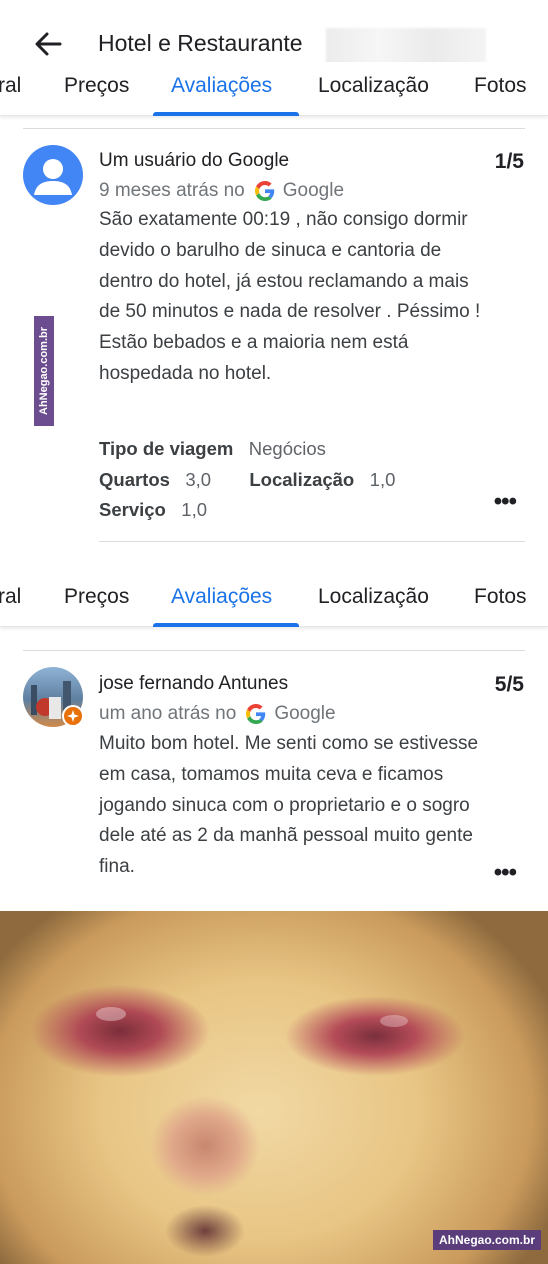  Describe the element at coordinates (509, 161) in the screenshot. I see `review-score: 1/5` at that location.